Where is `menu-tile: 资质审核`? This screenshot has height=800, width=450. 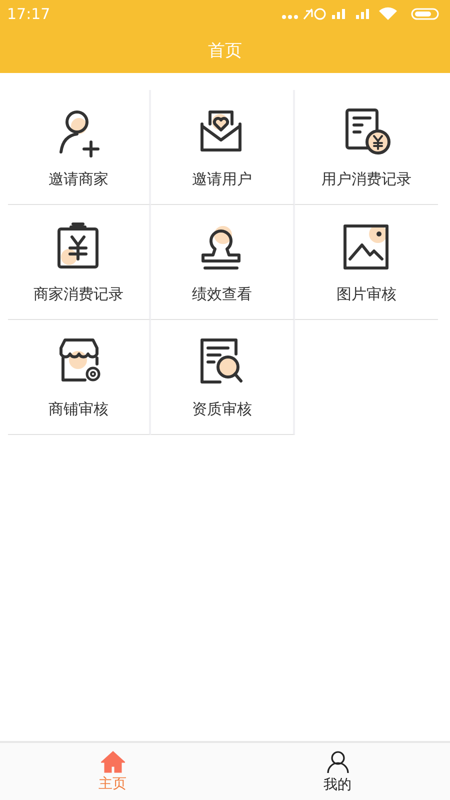 menu-tile: 资质审核 is located at coordinates (223, 377).